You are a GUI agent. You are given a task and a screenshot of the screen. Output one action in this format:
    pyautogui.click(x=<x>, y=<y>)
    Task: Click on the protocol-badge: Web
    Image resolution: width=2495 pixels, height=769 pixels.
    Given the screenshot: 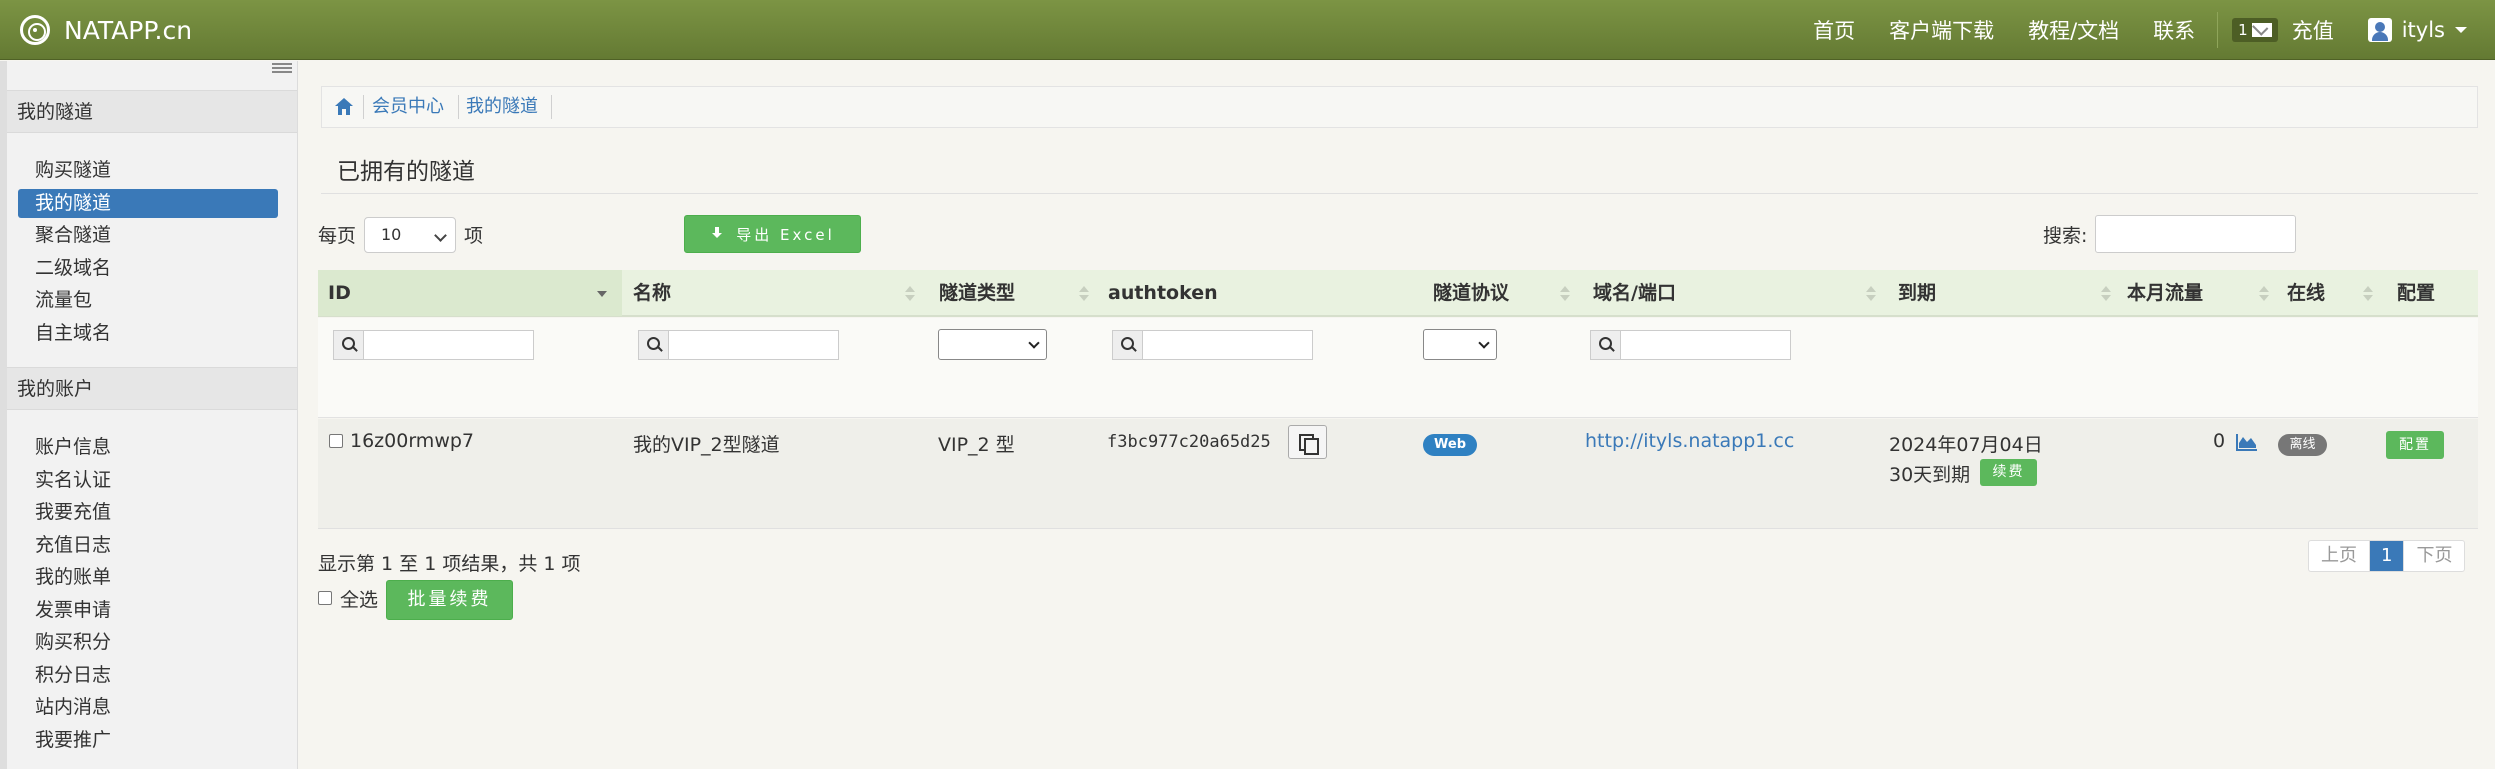 What is the action you would take?
    pyautogui.click(x=1450, y=445)
    